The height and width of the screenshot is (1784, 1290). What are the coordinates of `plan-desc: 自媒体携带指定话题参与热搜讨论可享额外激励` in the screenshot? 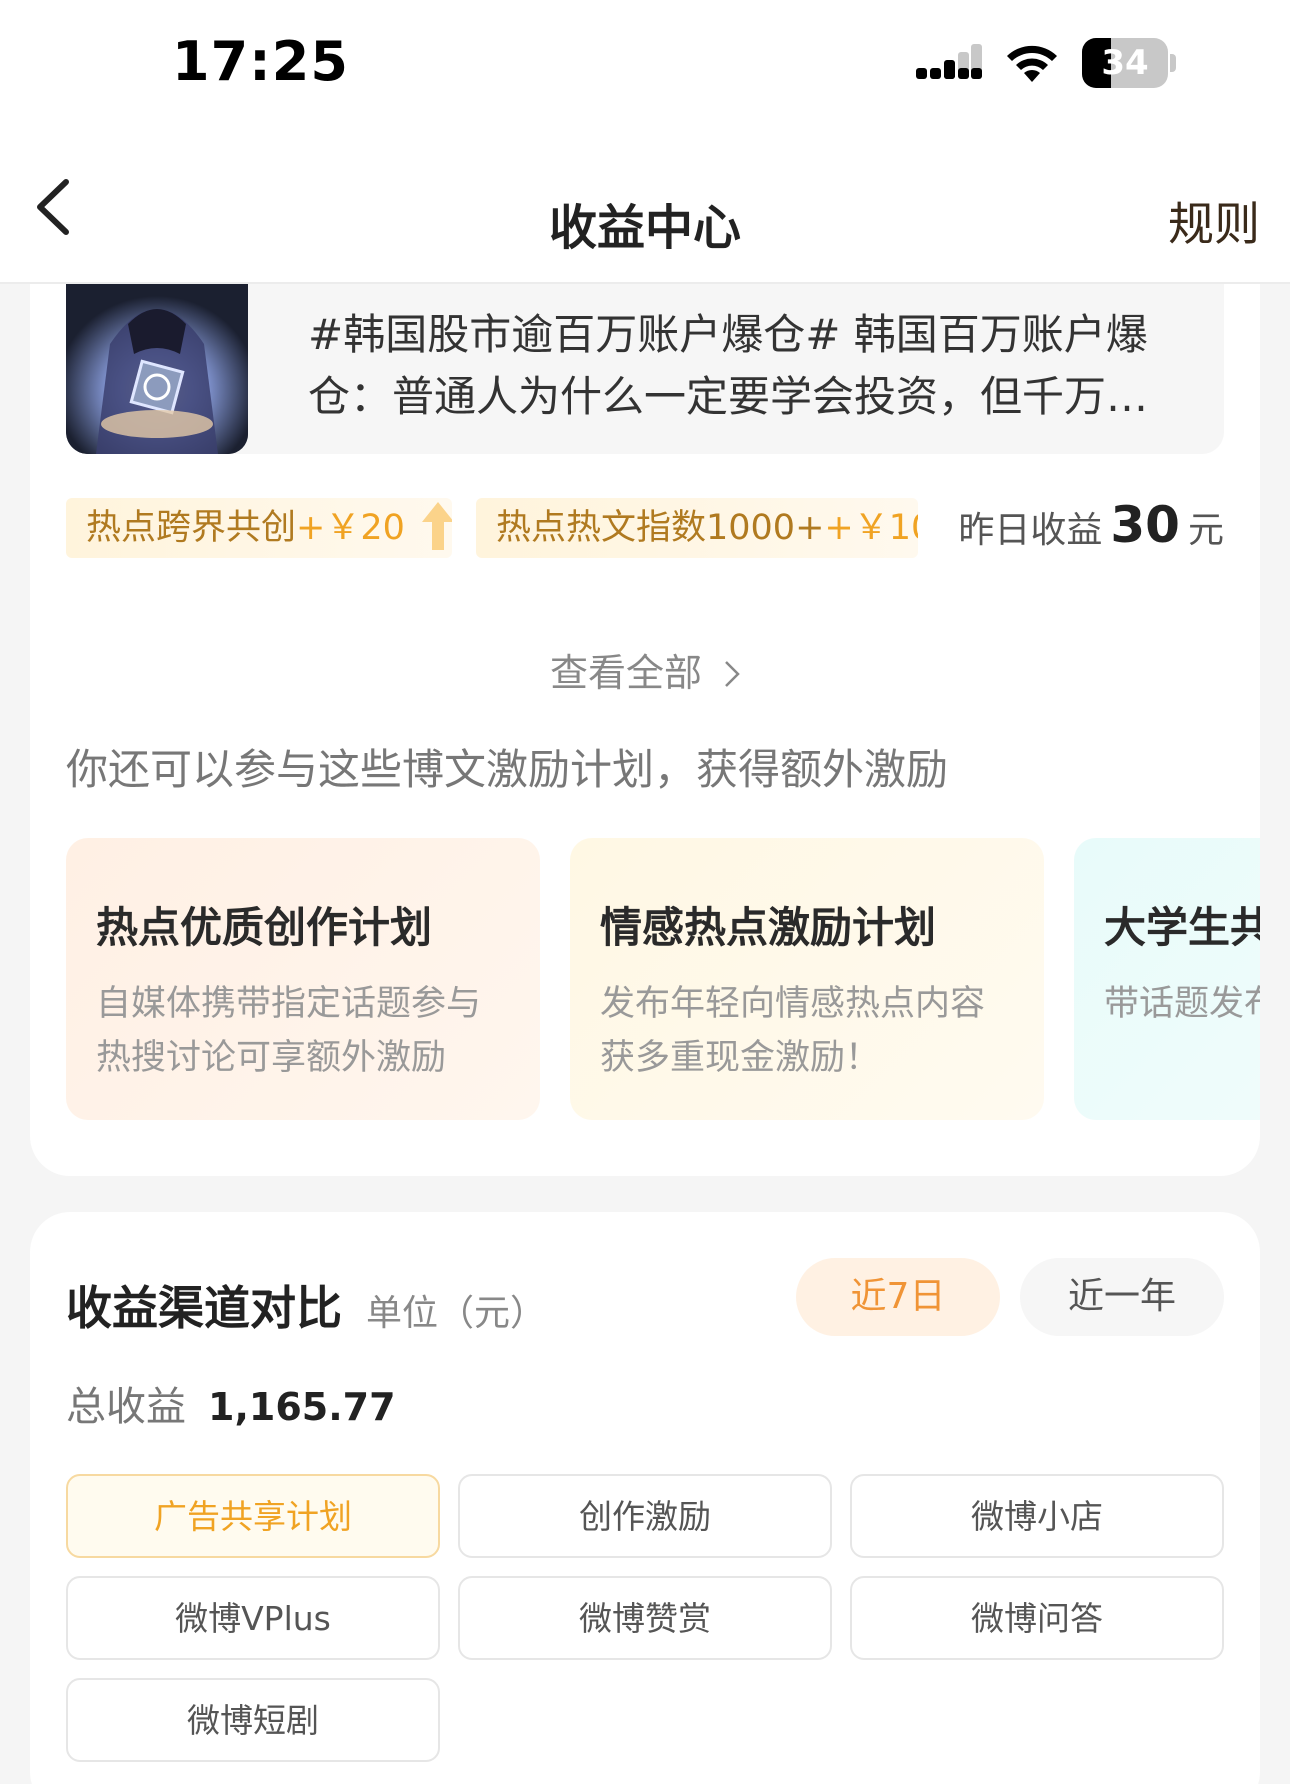 It's located at (289, 1031).